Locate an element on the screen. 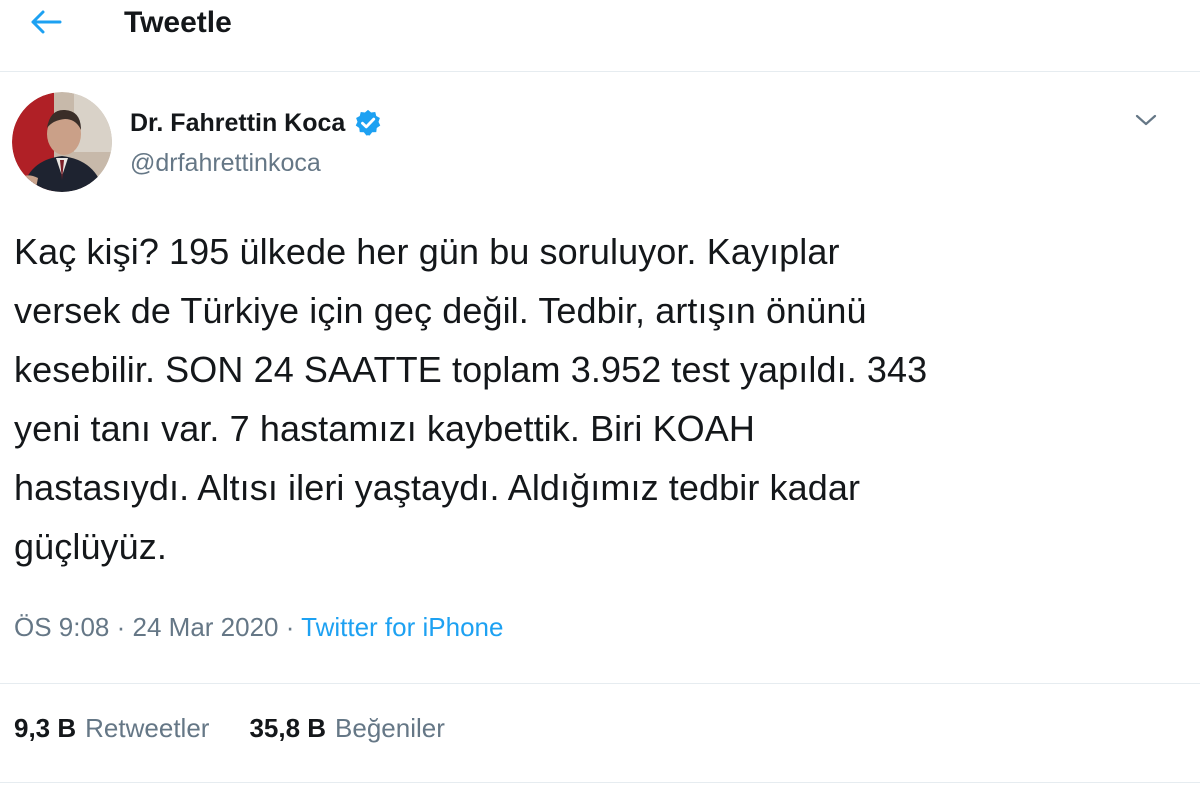 The width and height of the screenshot is (1200, 806). back-button is located at coordinates (46, 22).